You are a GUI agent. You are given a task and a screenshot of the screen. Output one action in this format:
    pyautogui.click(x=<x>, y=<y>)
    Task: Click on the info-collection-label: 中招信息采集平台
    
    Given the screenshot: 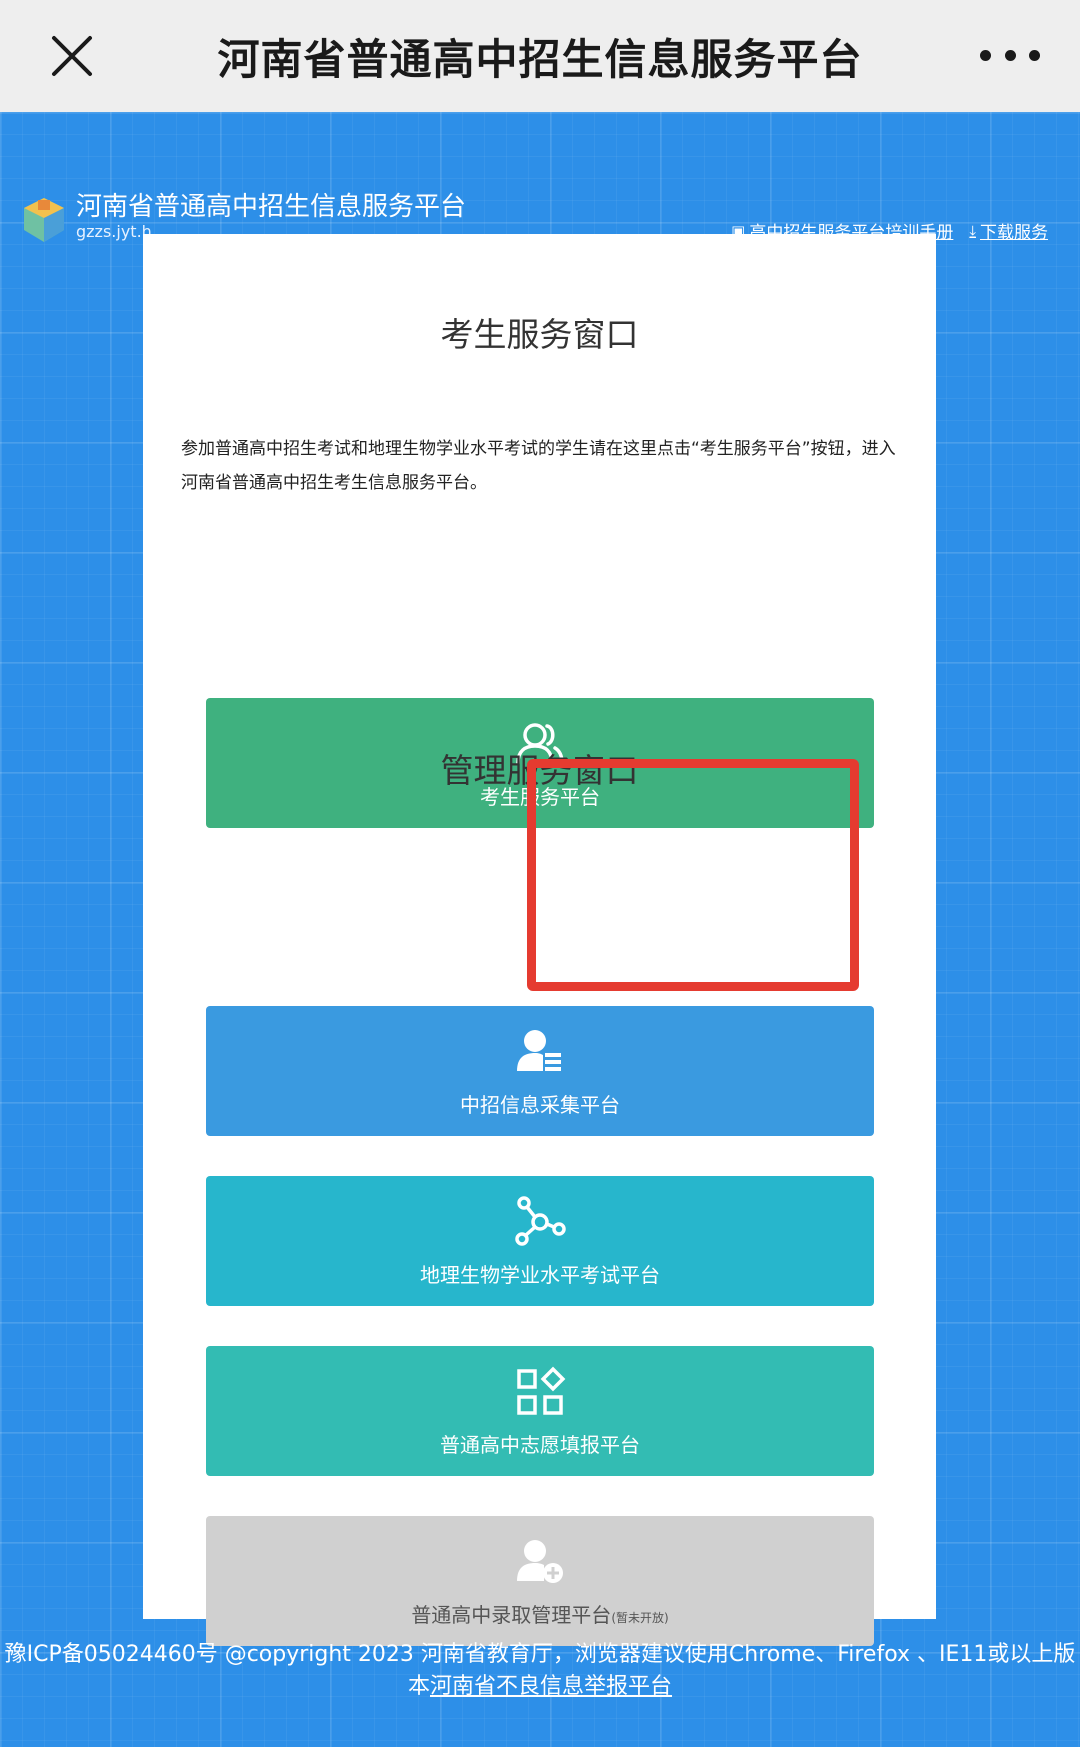 What is the action you would take?
    pyautogui.click(x=540, y=1104)
    